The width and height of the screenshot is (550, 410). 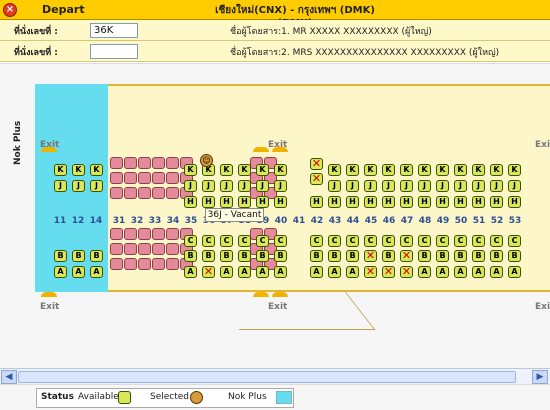 What do you see at coordinates (96, 170) in the screenshot?
I see `seat-K-14: K` at bounding box center [96, 170].